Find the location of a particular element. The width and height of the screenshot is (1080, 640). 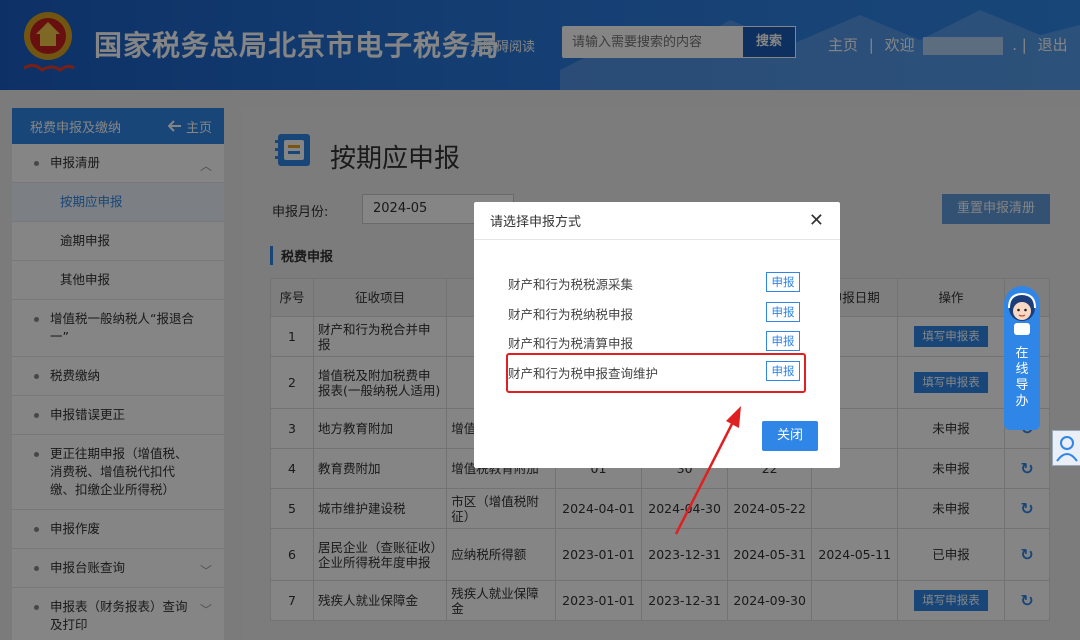

online-help-widget: 在线导办 is located at coordinates (1022, 358).